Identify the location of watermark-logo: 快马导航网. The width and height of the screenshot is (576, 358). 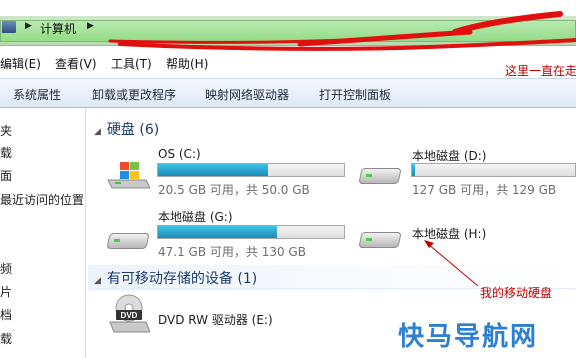
(468, 337).